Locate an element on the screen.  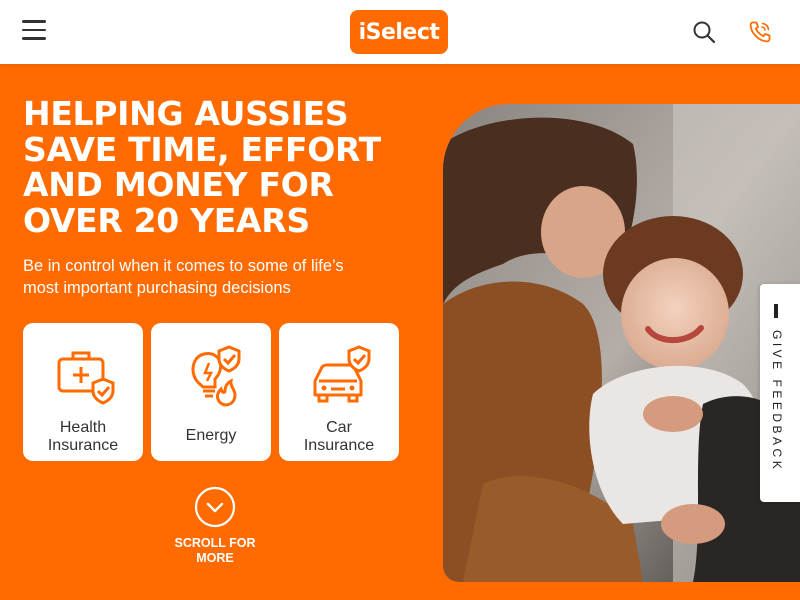
car-insurance-label: Car Insurance is located at coordinates (339, 436).